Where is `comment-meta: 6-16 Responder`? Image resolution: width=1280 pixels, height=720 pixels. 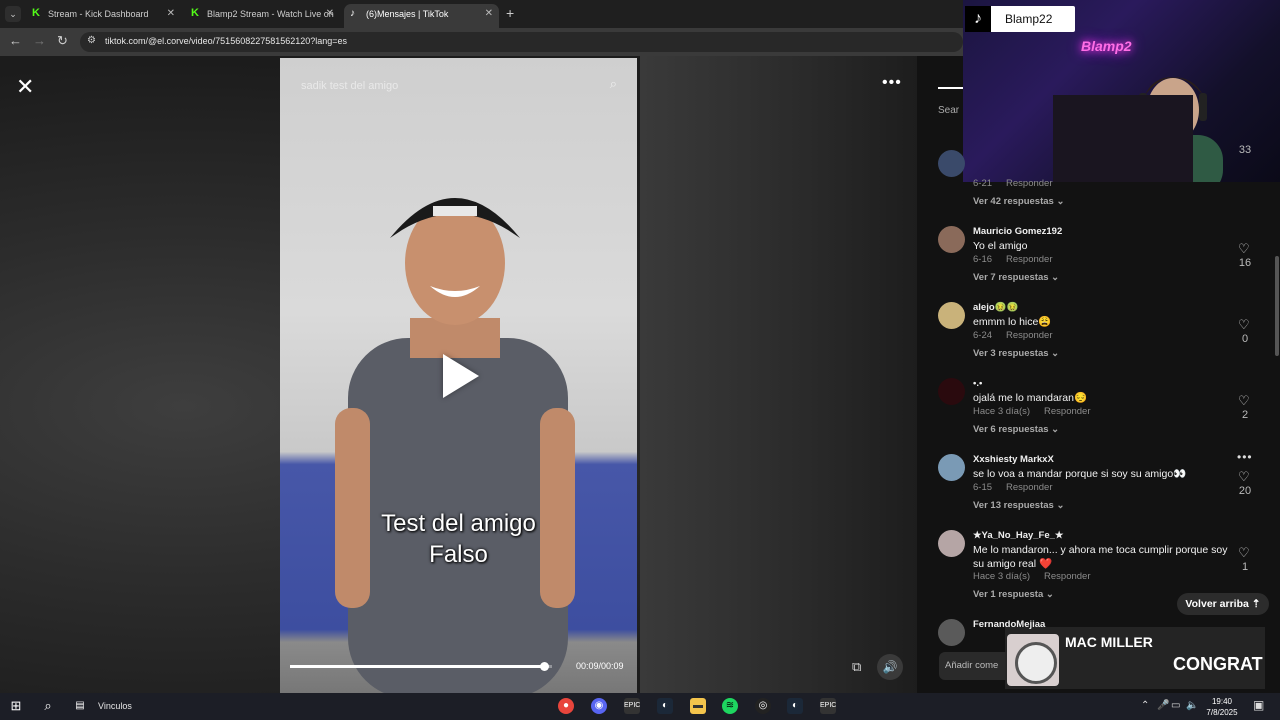 comment-meta: 6-16 Responder is located at coordinates (1013, 259).